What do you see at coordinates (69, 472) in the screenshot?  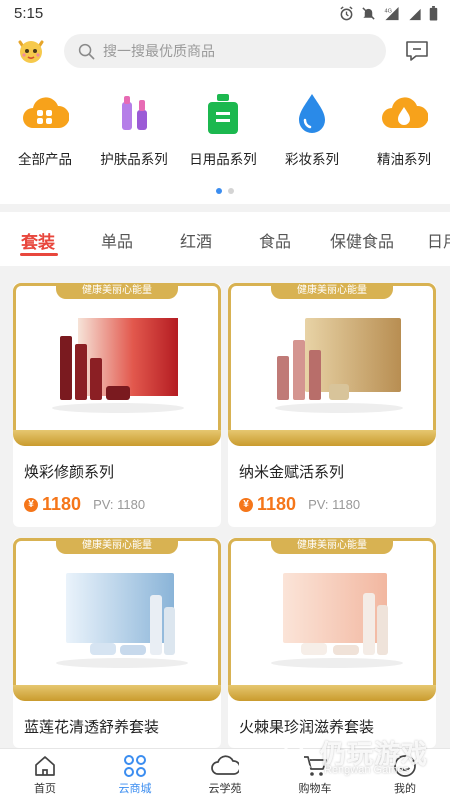 I see `product-name: 焕彩修颜系列` at bounding box center [69, 472].